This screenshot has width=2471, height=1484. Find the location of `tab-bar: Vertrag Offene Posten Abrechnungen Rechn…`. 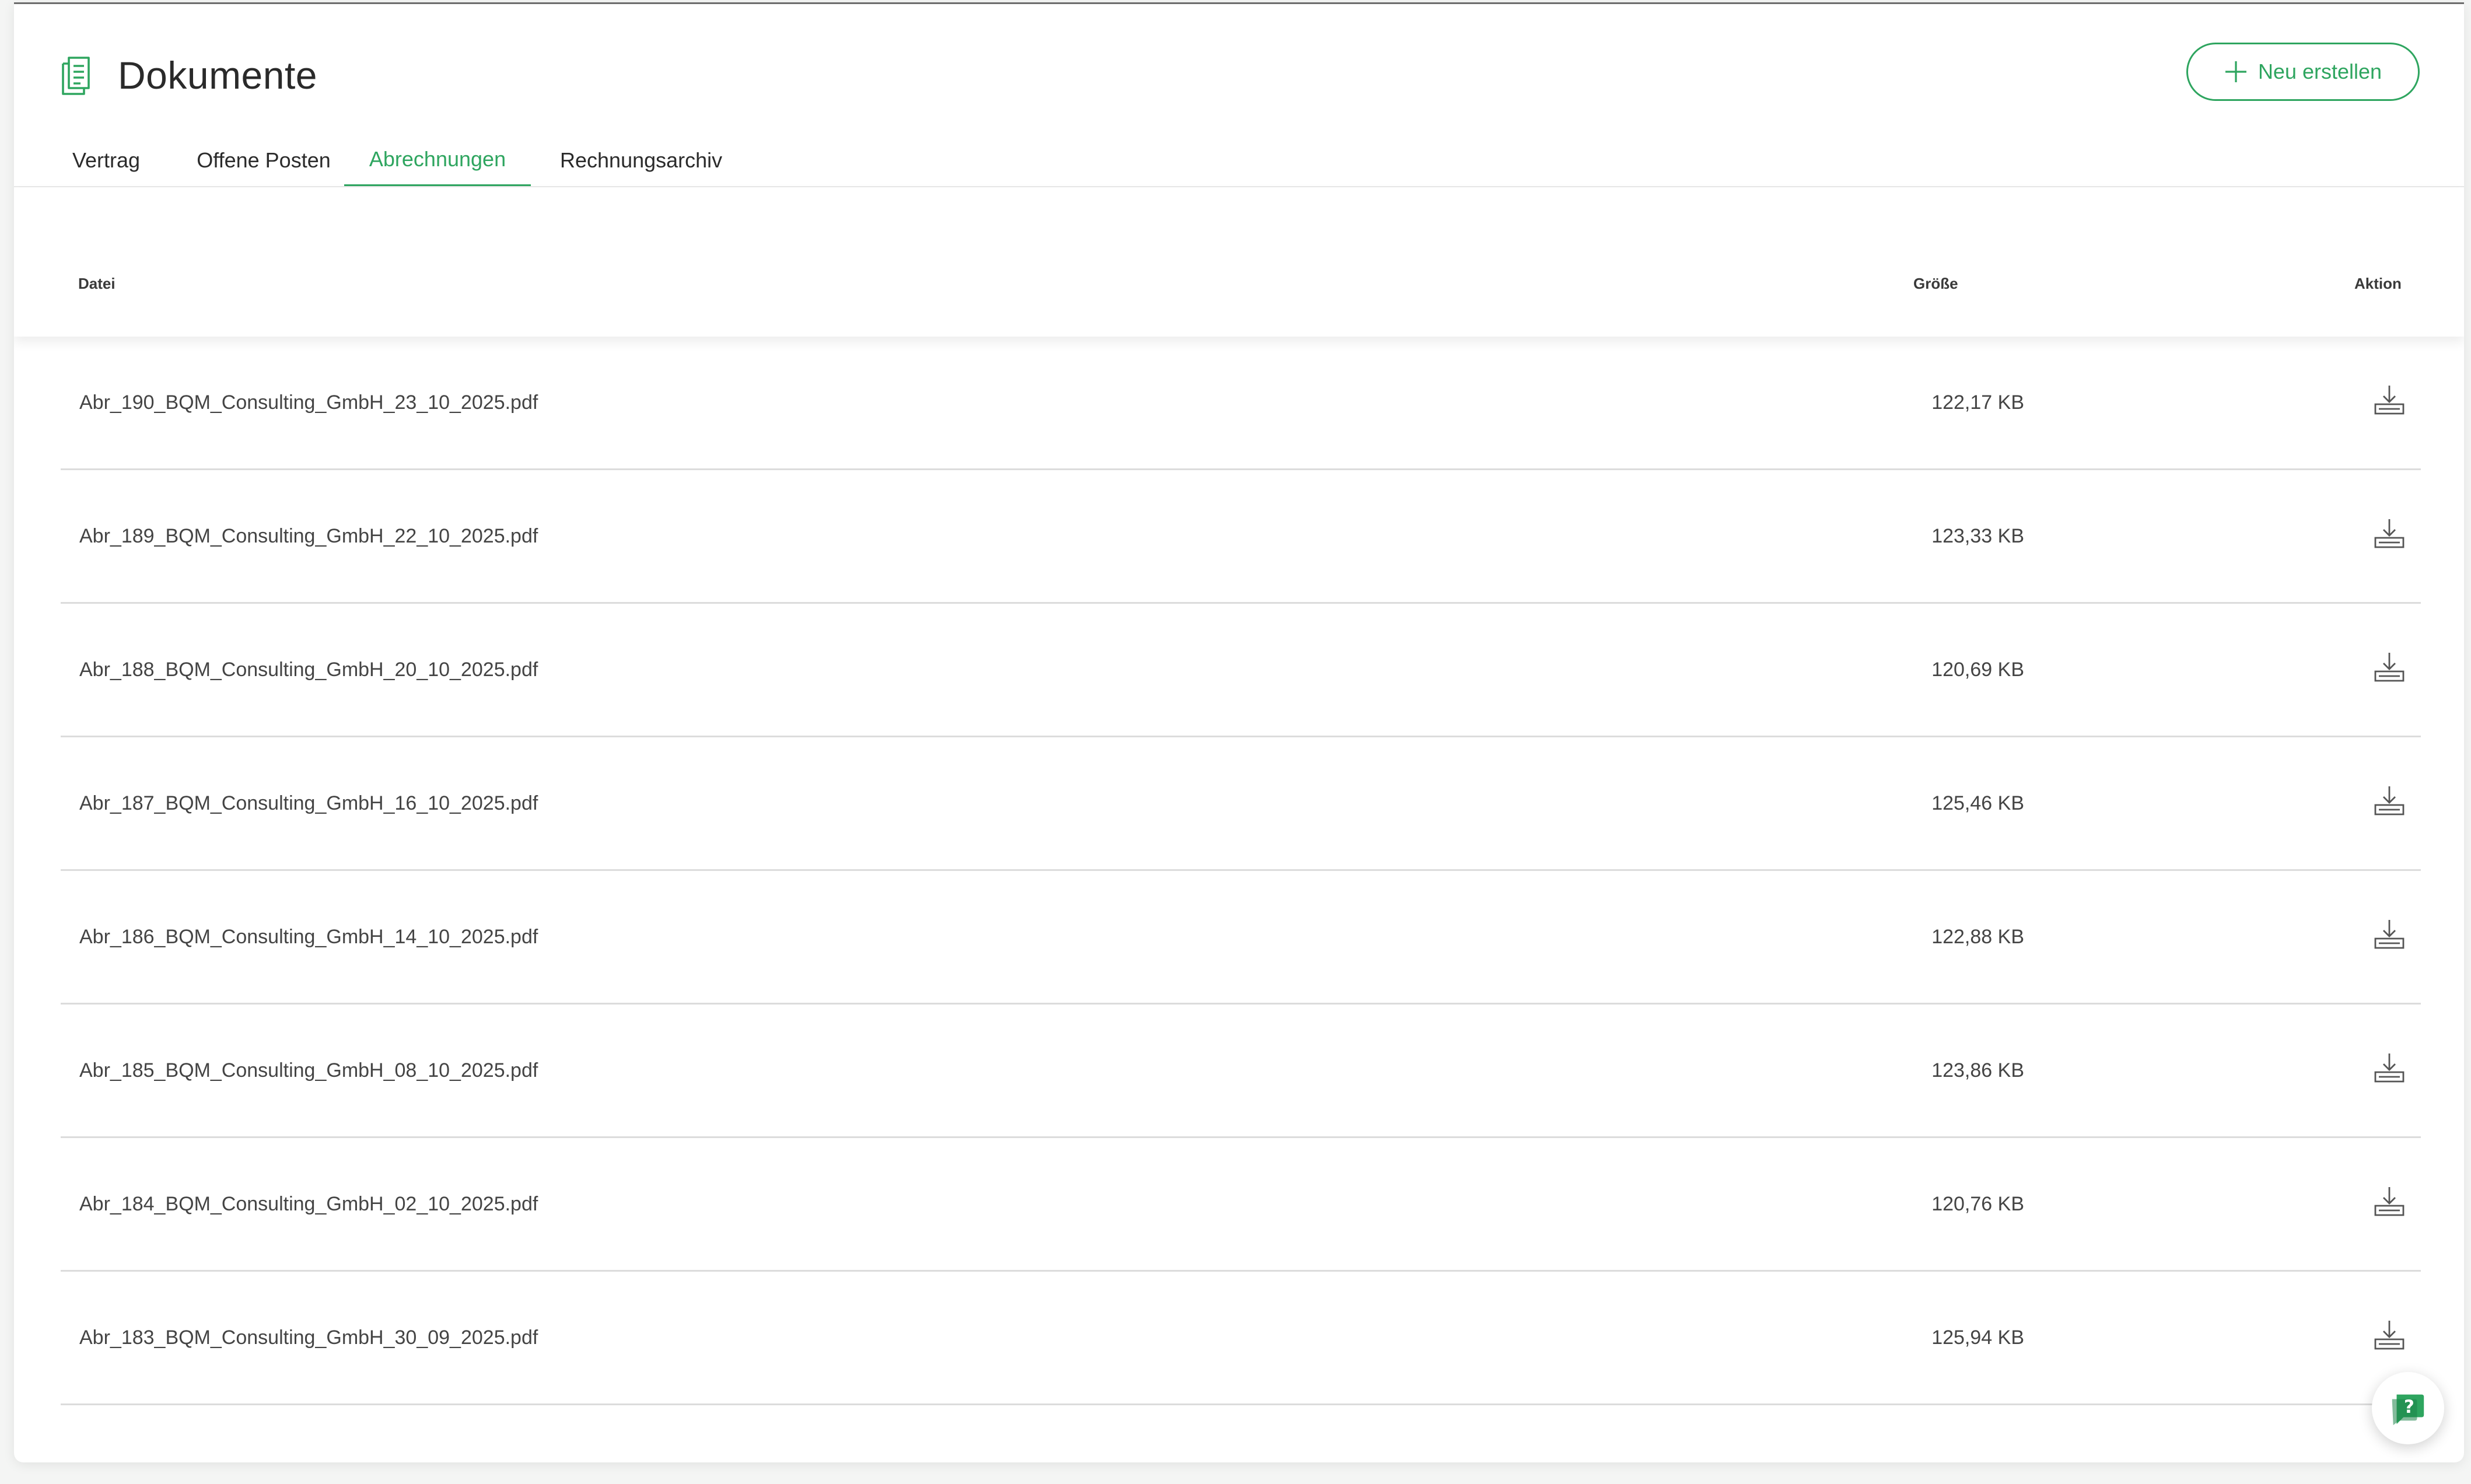

tab-bar: Vertrag Offene Posten Abrechnungen Rechn… is located at coordinates (401, 160).